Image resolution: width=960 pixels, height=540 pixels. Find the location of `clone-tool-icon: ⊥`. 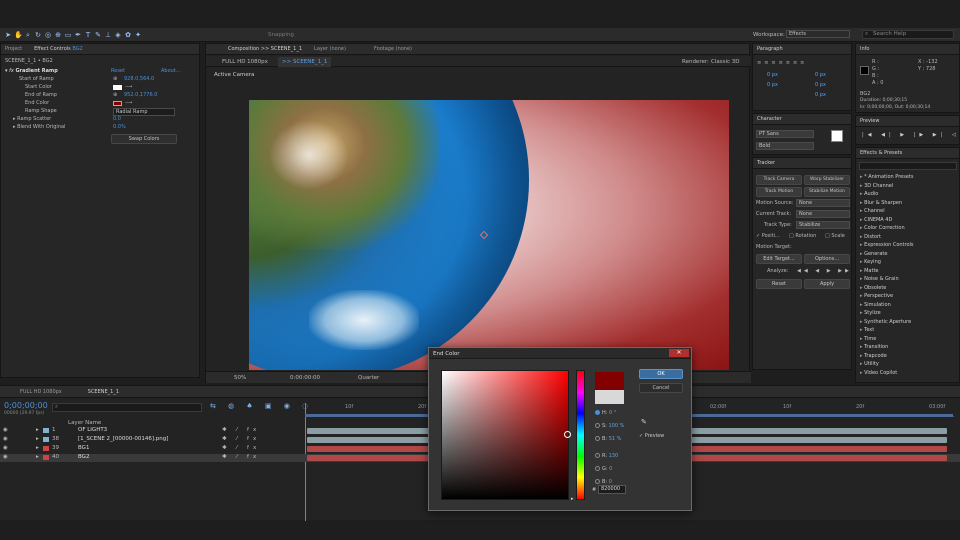

clone-tool-icon: ⊥ is located at coordinates (108, 35).